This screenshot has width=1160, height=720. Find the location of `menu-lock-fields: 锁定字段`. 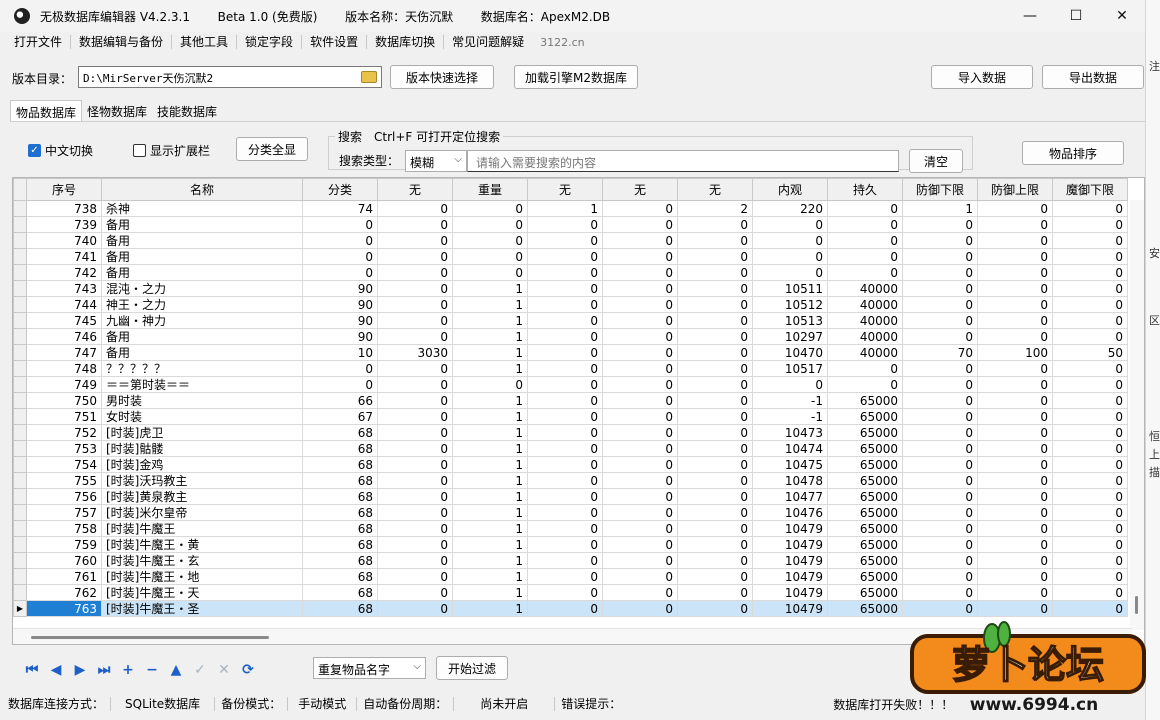

menu-lock-fields: 锁定字段 is located at coordinates (270, 42).